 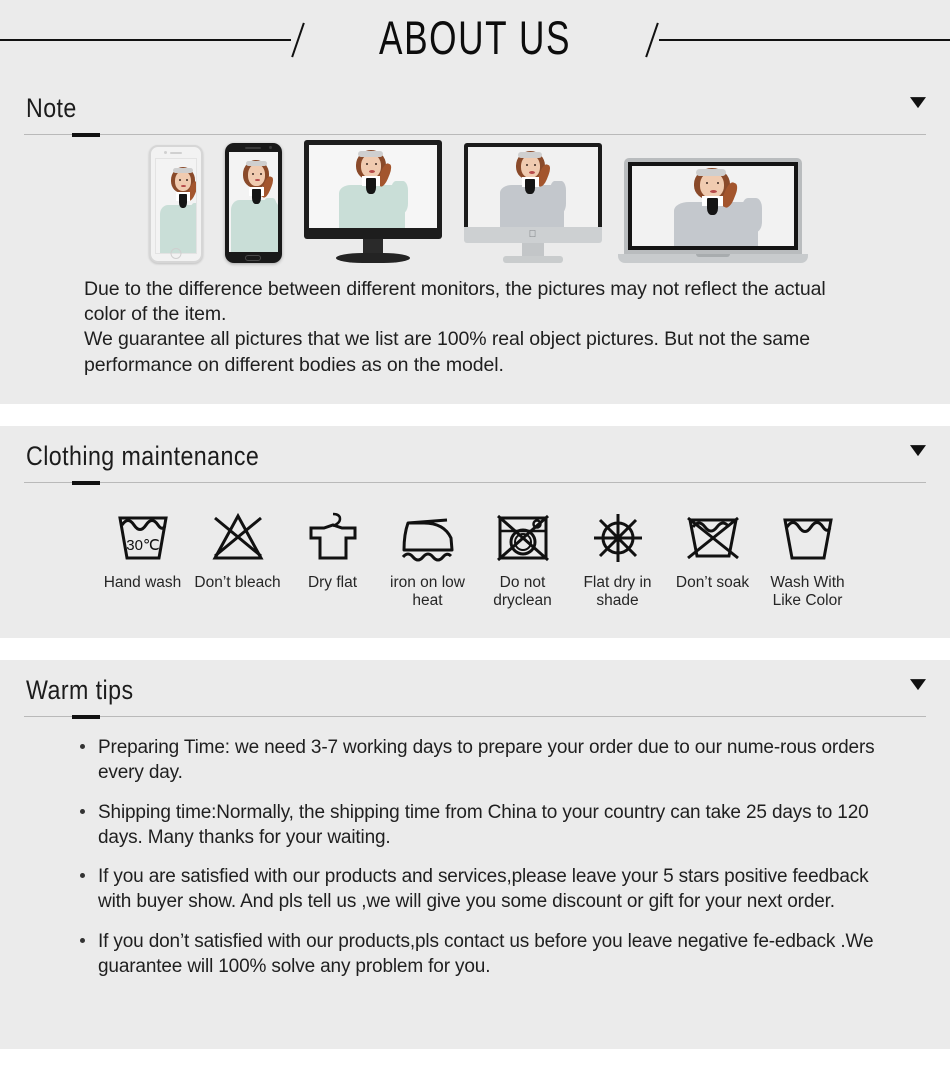 What do you see at coordinates (165, 152) in the screenshot?
I see `iphone-camera-icon` at bounding box center [165, 152].